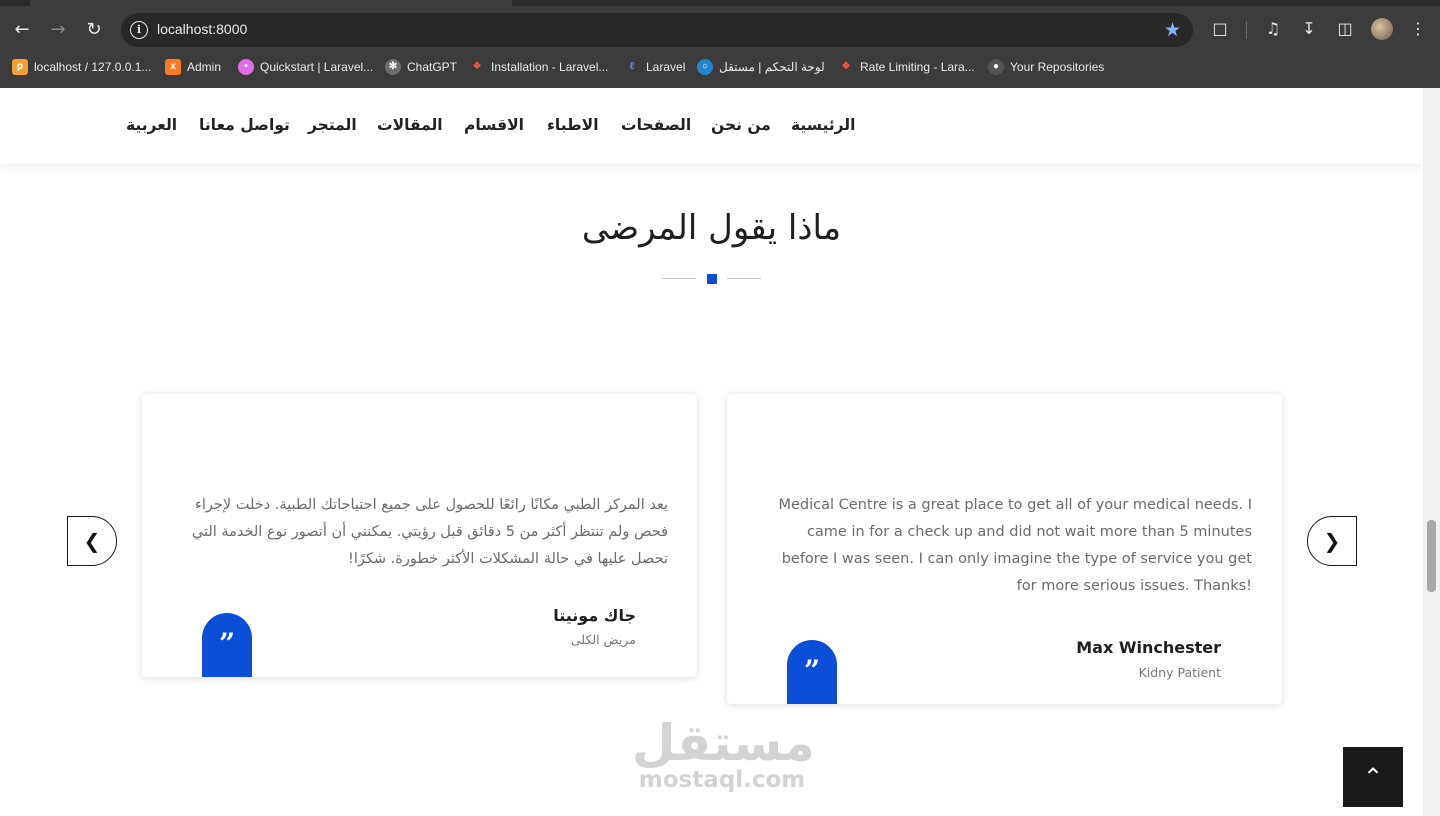  I want to click on carousel-prev-button: ❮, so click(92, 541).